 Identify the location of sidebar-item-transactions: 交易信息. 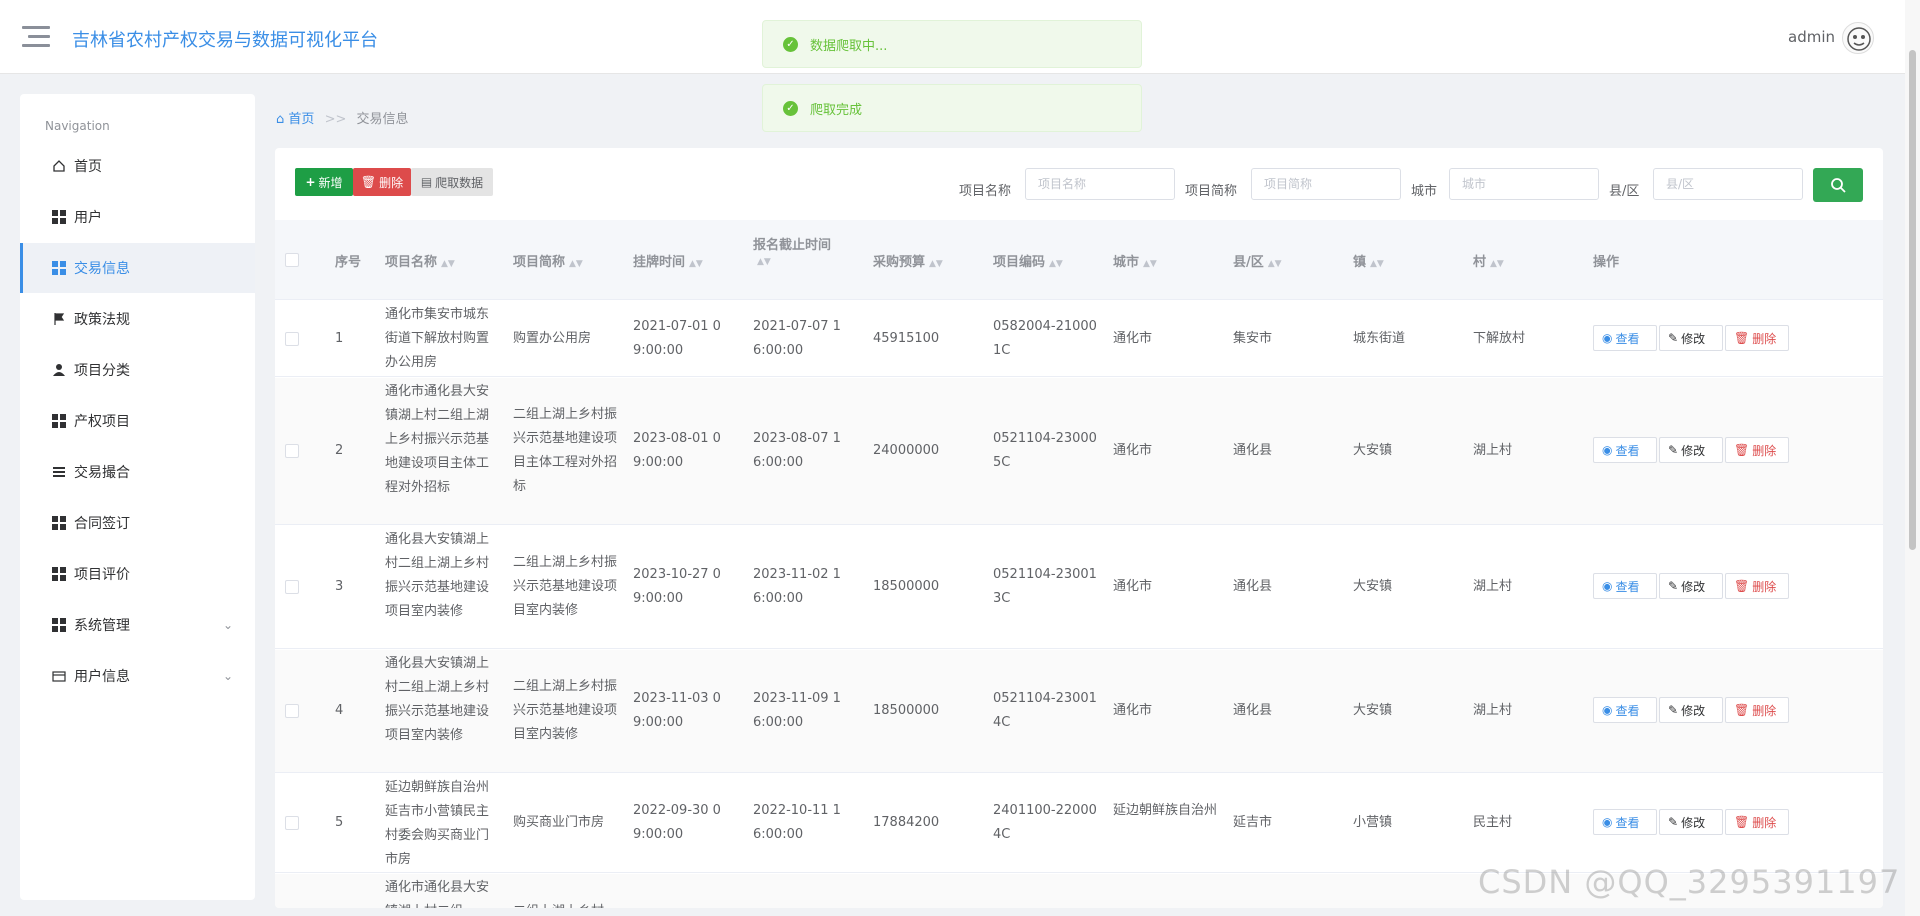
(137, 268).